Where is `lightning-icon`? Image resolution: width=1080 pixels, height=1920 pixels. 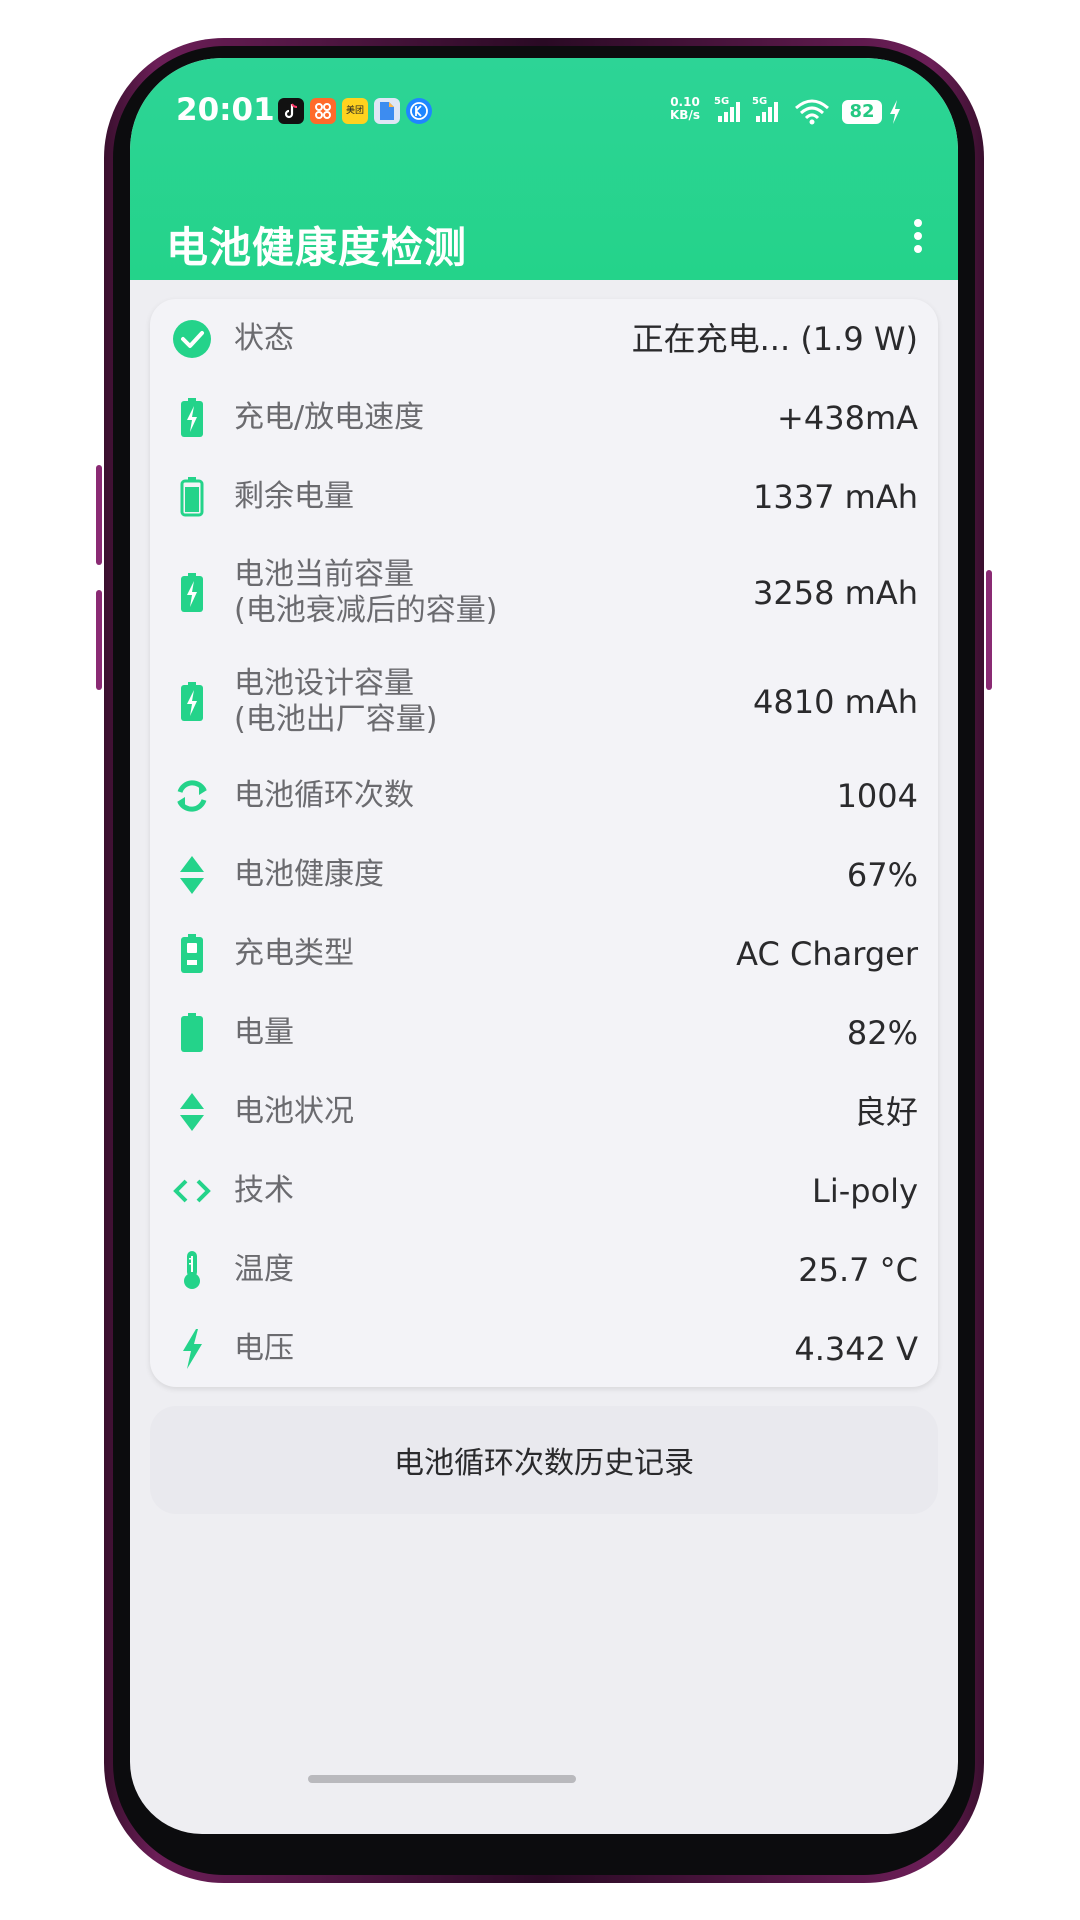
lightning-icon is located at coordinates (192, 1349).